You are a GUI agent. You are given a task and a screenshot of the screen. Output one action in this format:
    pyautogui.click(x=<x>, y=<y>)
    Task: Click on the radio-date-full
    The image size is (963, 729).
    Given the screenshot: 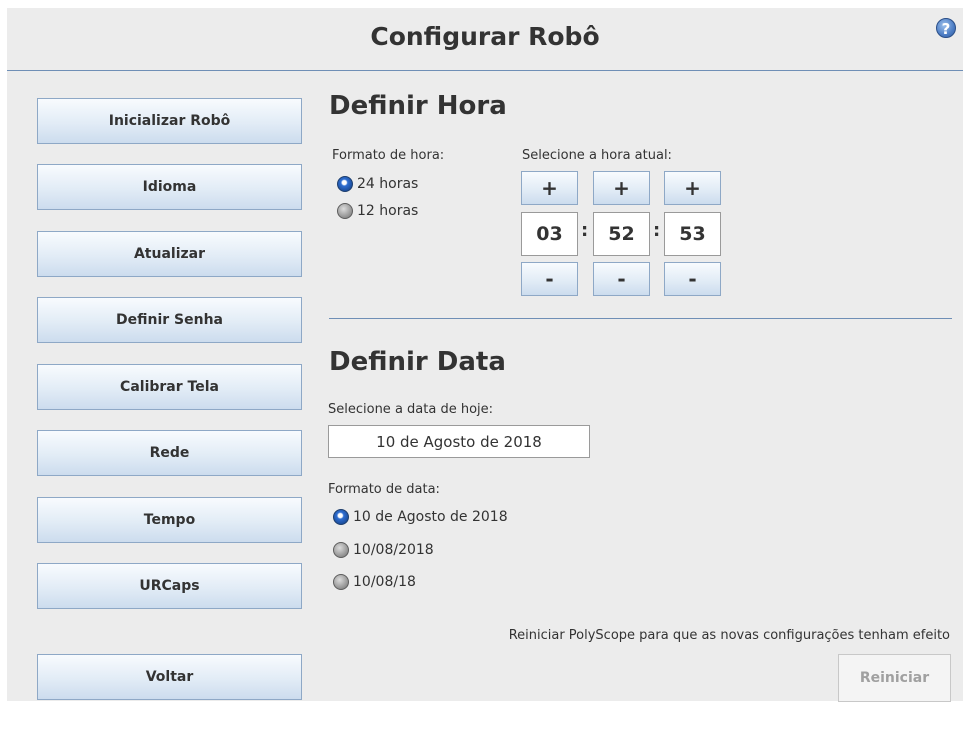 What is the action you would take?
    pyautogui.click(x=341, y=550)
    